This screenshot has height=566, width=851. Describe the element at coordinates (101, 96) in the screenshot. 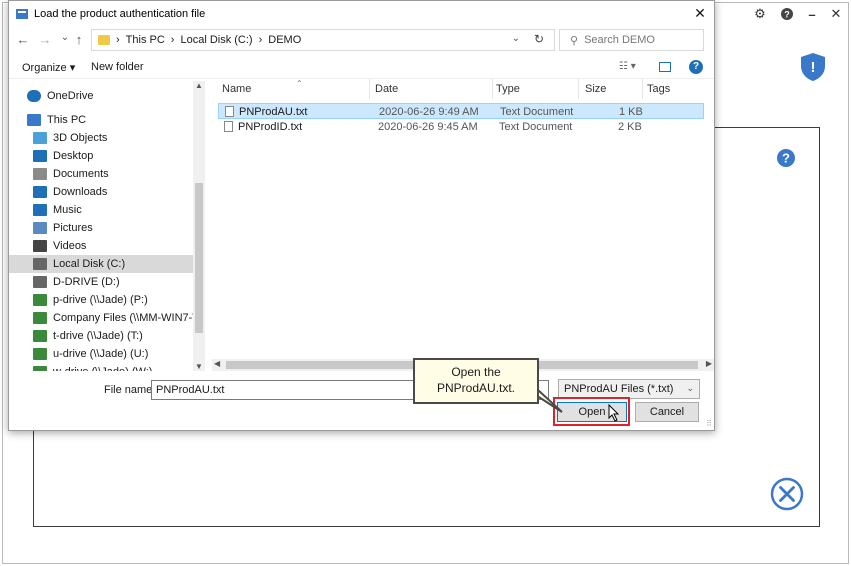

I see `nav-item: OneDrive` at that location.